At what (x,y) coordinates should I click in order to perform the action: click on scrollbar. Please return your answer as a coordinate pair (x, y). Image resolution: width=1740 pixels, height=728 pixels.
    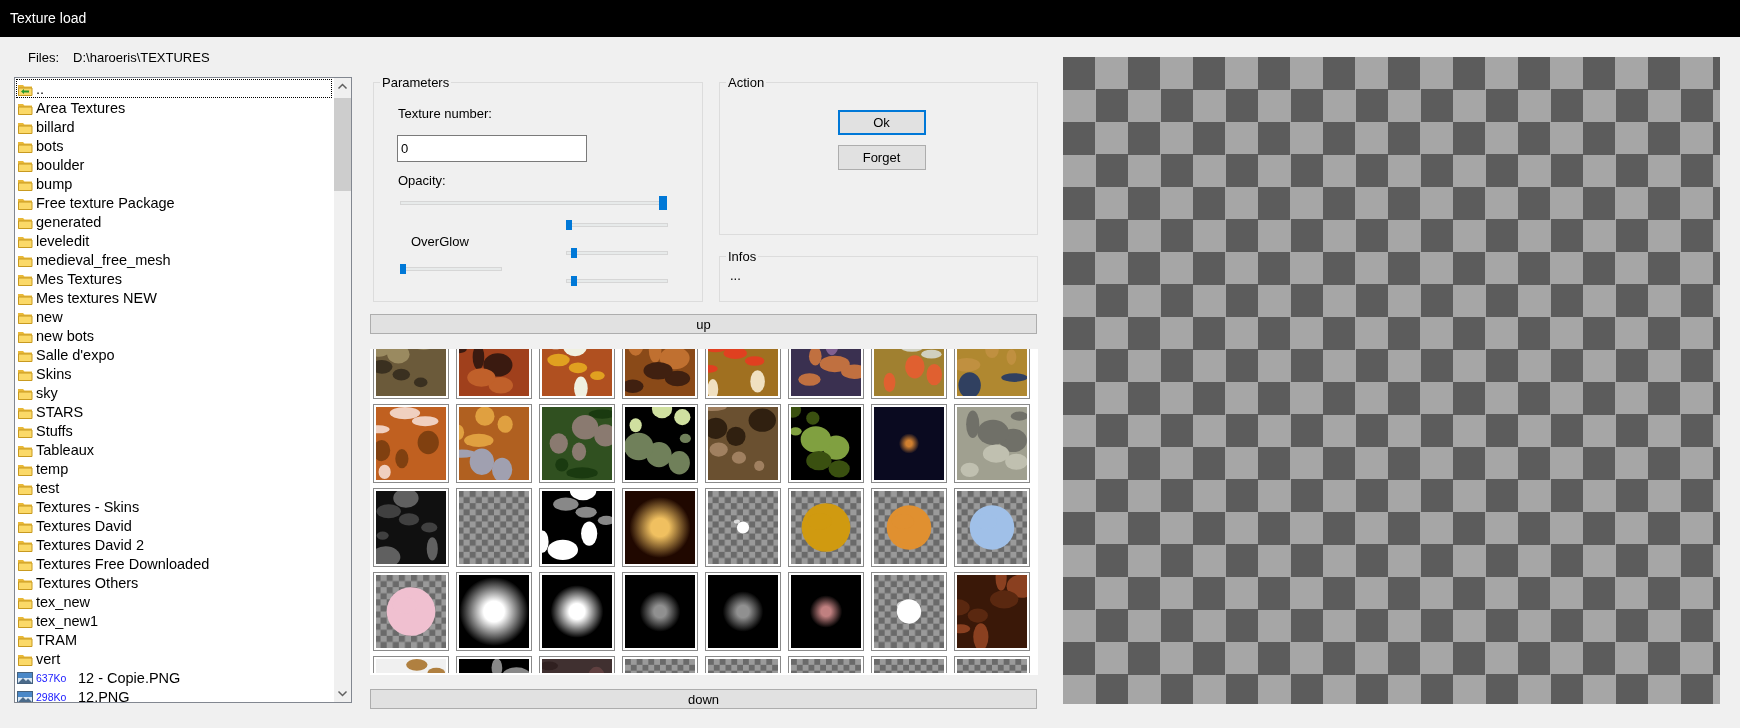
    Looking at the image, I should click on (342, 390).